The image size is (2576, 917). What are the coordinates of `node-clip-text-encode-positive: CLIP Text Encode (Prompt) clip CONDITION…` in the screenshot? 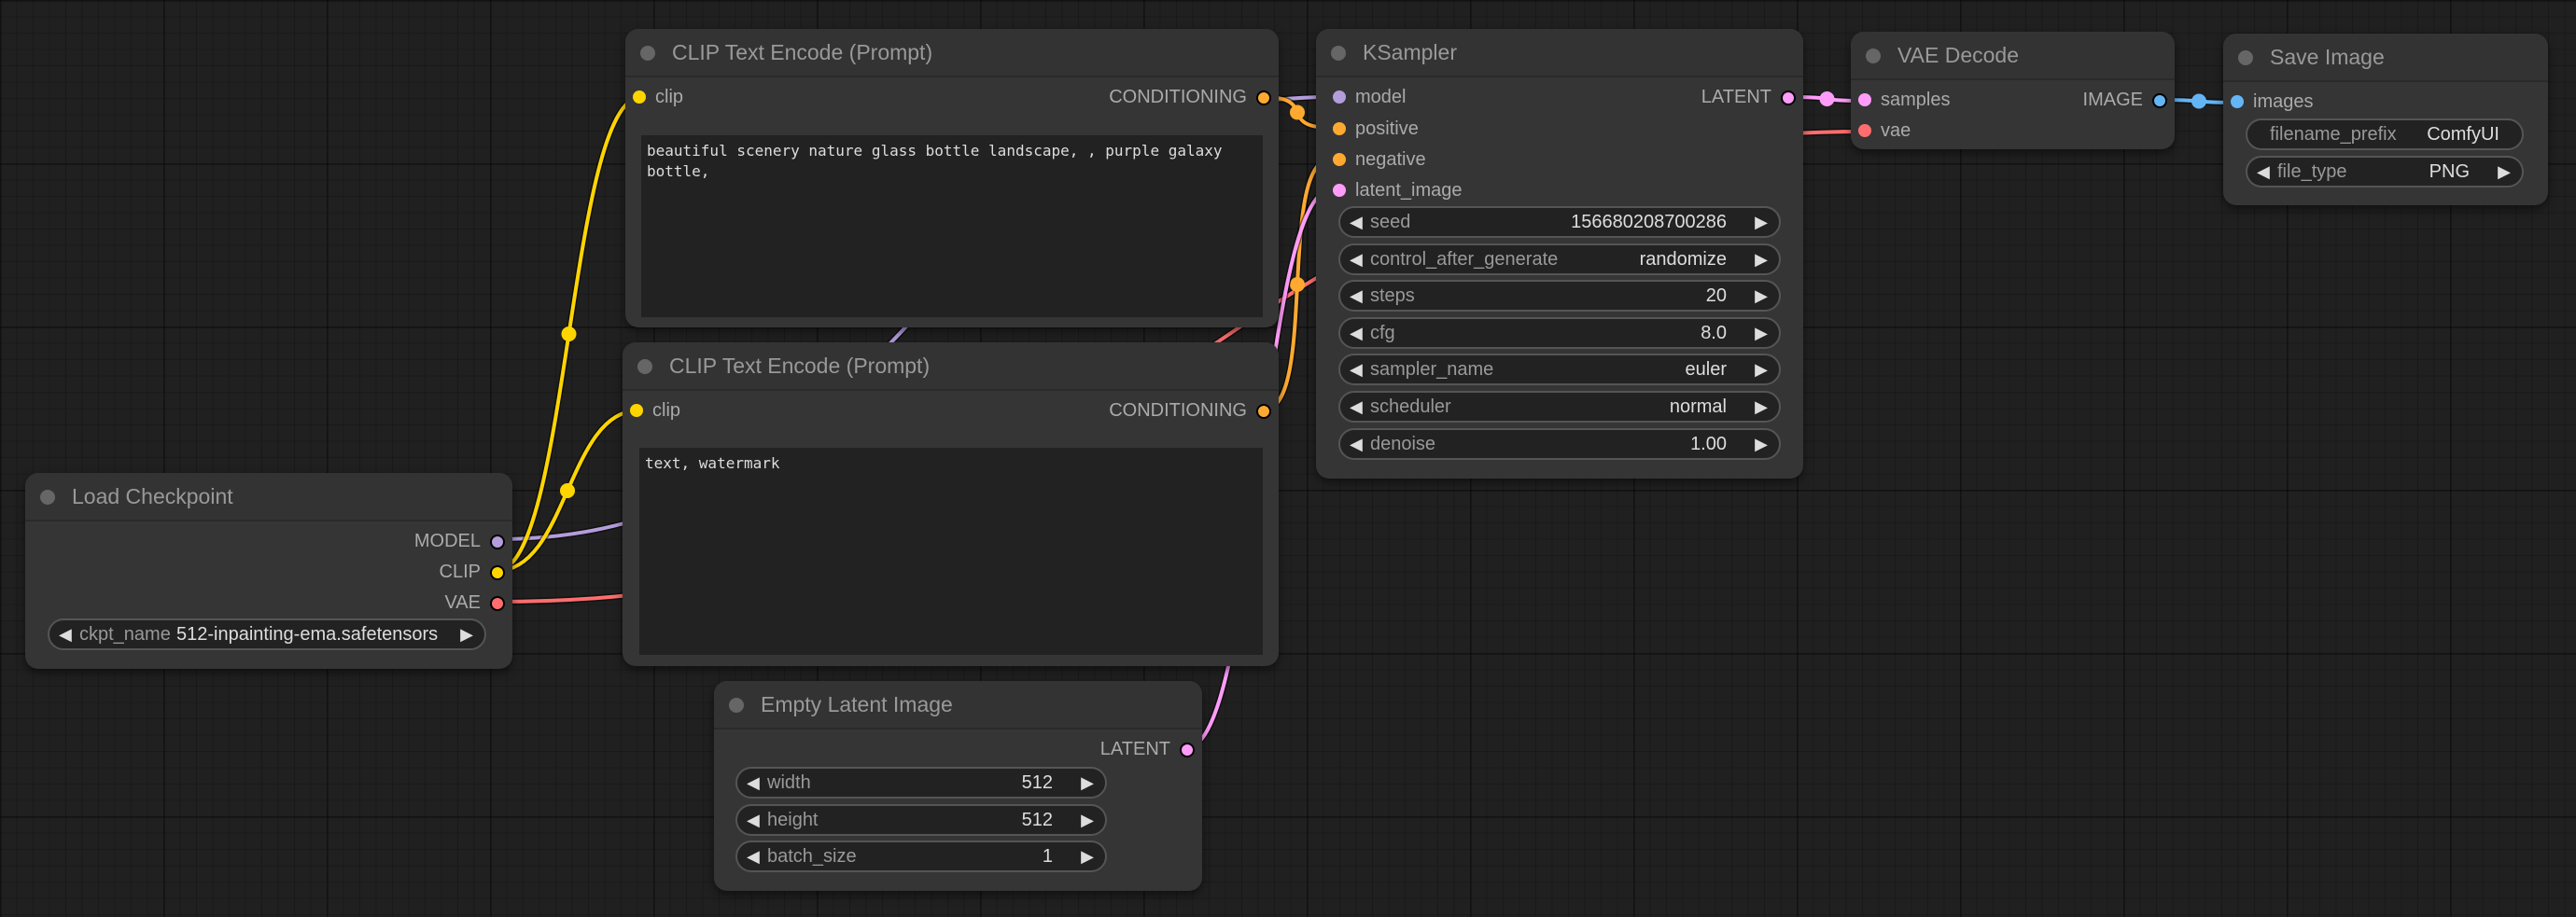 It's located at (952, 178).